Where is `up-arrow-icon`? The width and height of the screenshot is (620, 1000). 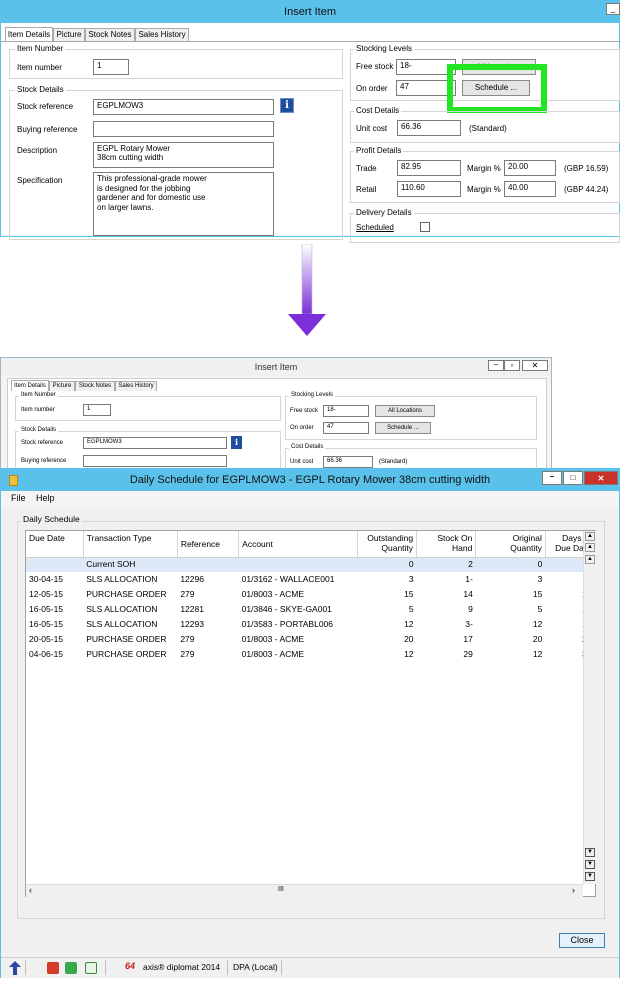 up-arrow-icon is located at coordinates (15, 968).